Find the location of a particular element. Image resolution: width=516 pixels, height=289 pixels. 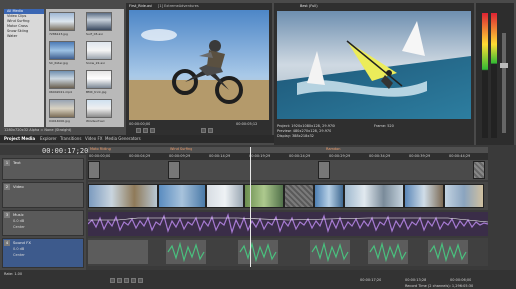

ruler-tick: 00:00:29;29 is located at coordinates (340, 156).